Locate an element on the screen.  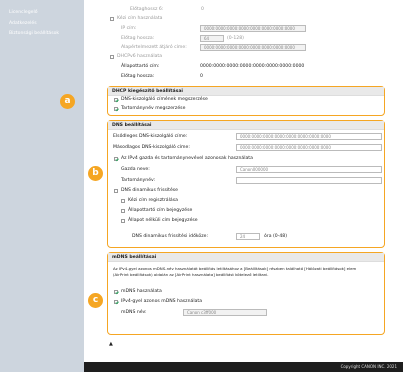
same-mdns-as-ipv4-checkbox is located at coordinates (116, 302).